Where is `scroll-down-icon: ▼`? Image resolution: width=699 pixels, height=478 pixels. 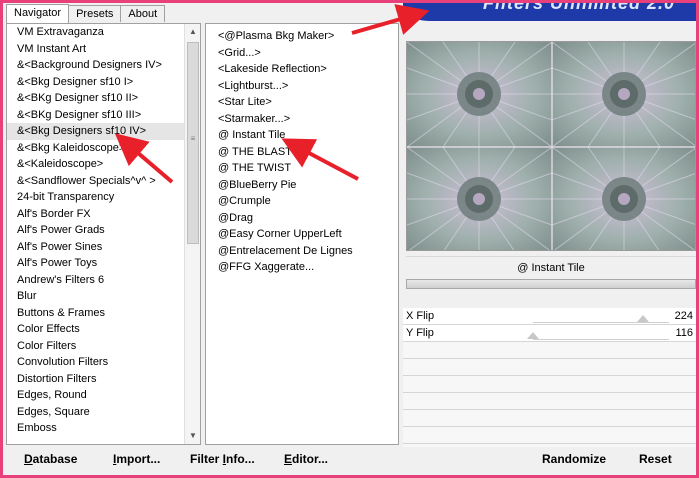
scroll-down-icon: ▼ is located at coordinates (193, 436).